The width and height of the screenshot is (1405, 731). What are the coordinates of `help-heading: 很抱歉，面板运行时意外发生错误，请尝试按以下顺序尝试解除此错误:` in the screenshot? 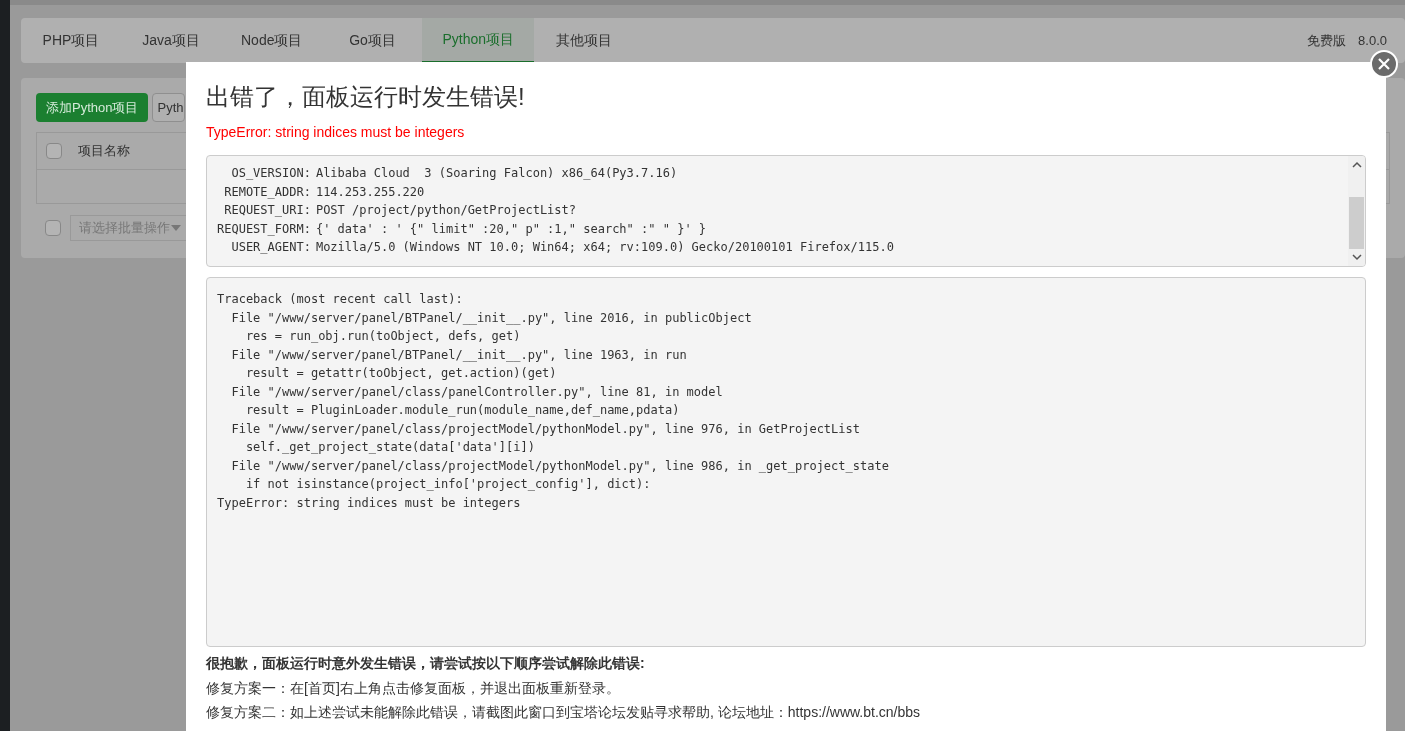 It's located at (426, 663).